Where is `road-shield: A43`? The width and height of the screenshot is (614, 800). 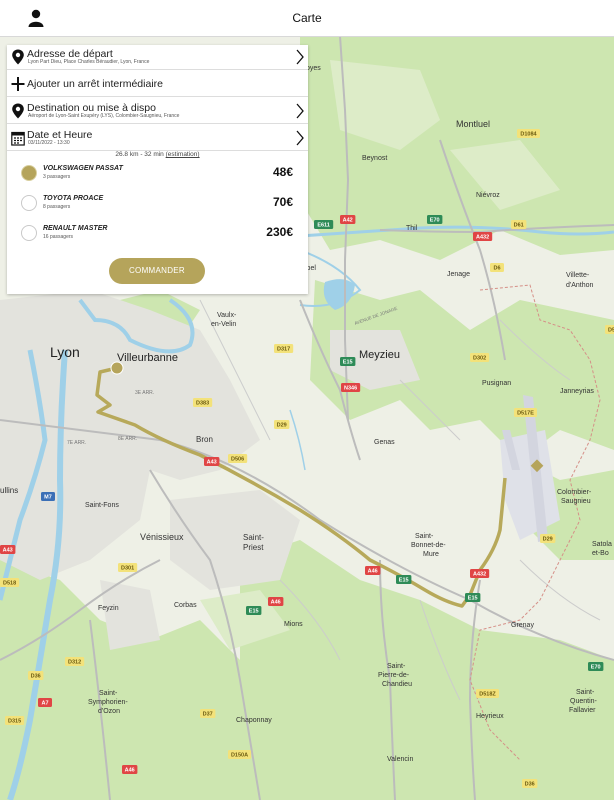
road-shield: A43 is located at coordinates (212, 461).